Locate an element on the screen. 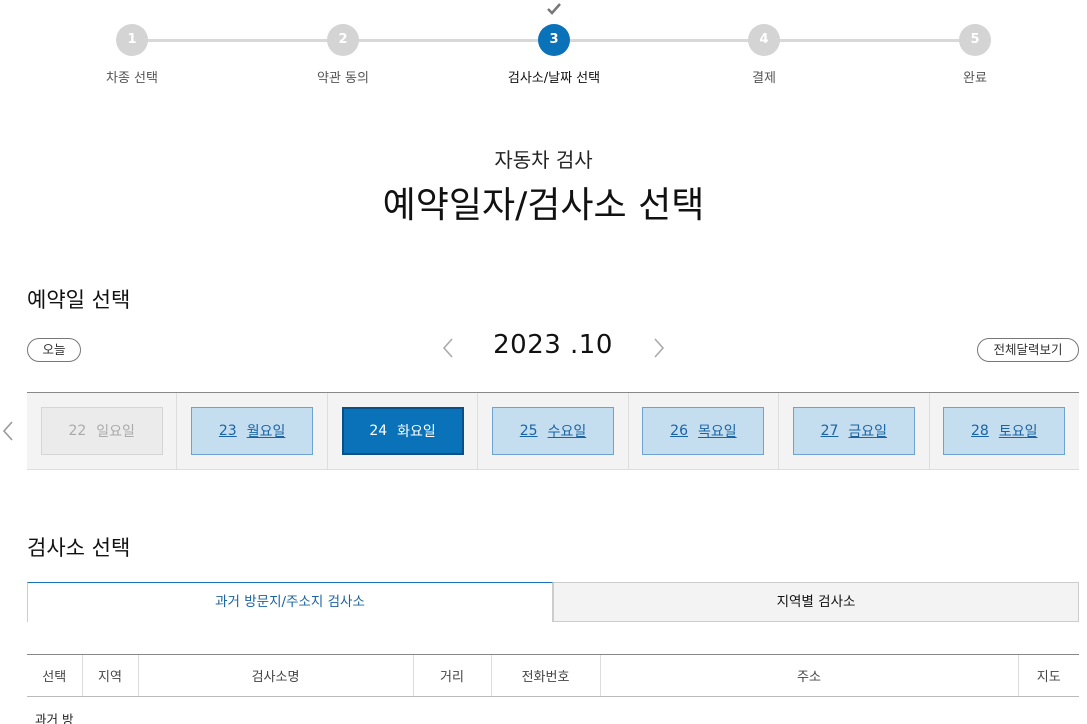 The image size is (1087, 724). col-header-center-name: 검사소명 is located at coordinates (275, 675).